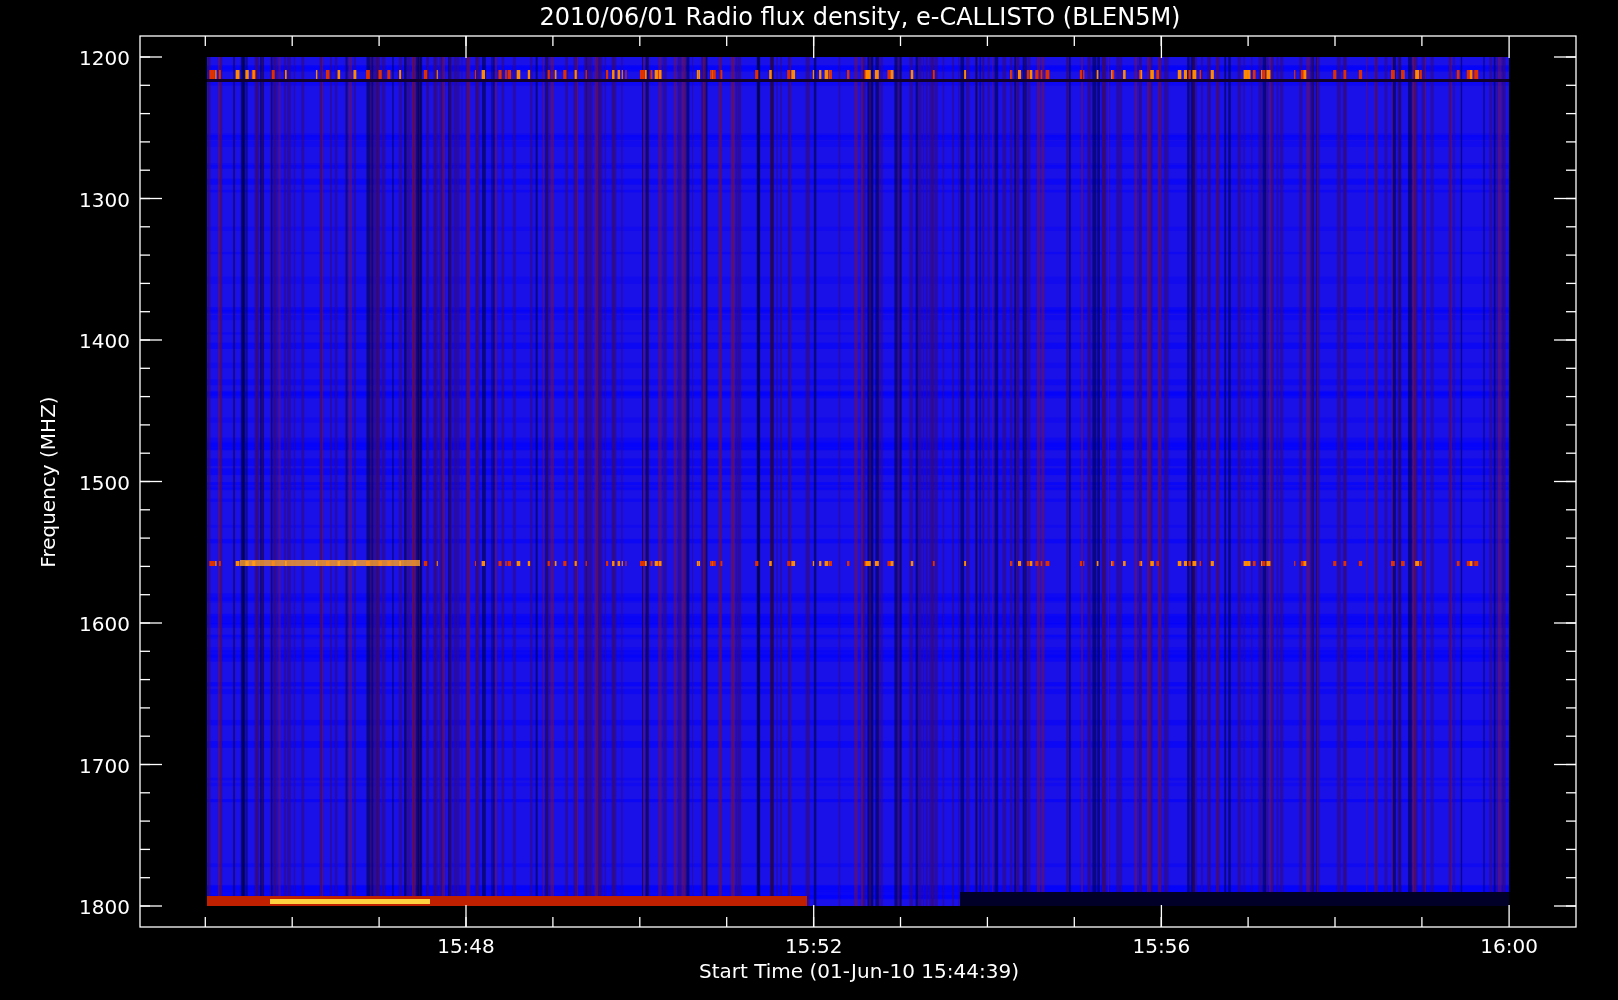 This screenshot has height=1000, width=1618. Describe the element at coordinates (104, 907) in the screenshot. I see `y-tick-label: 1800` at that location.